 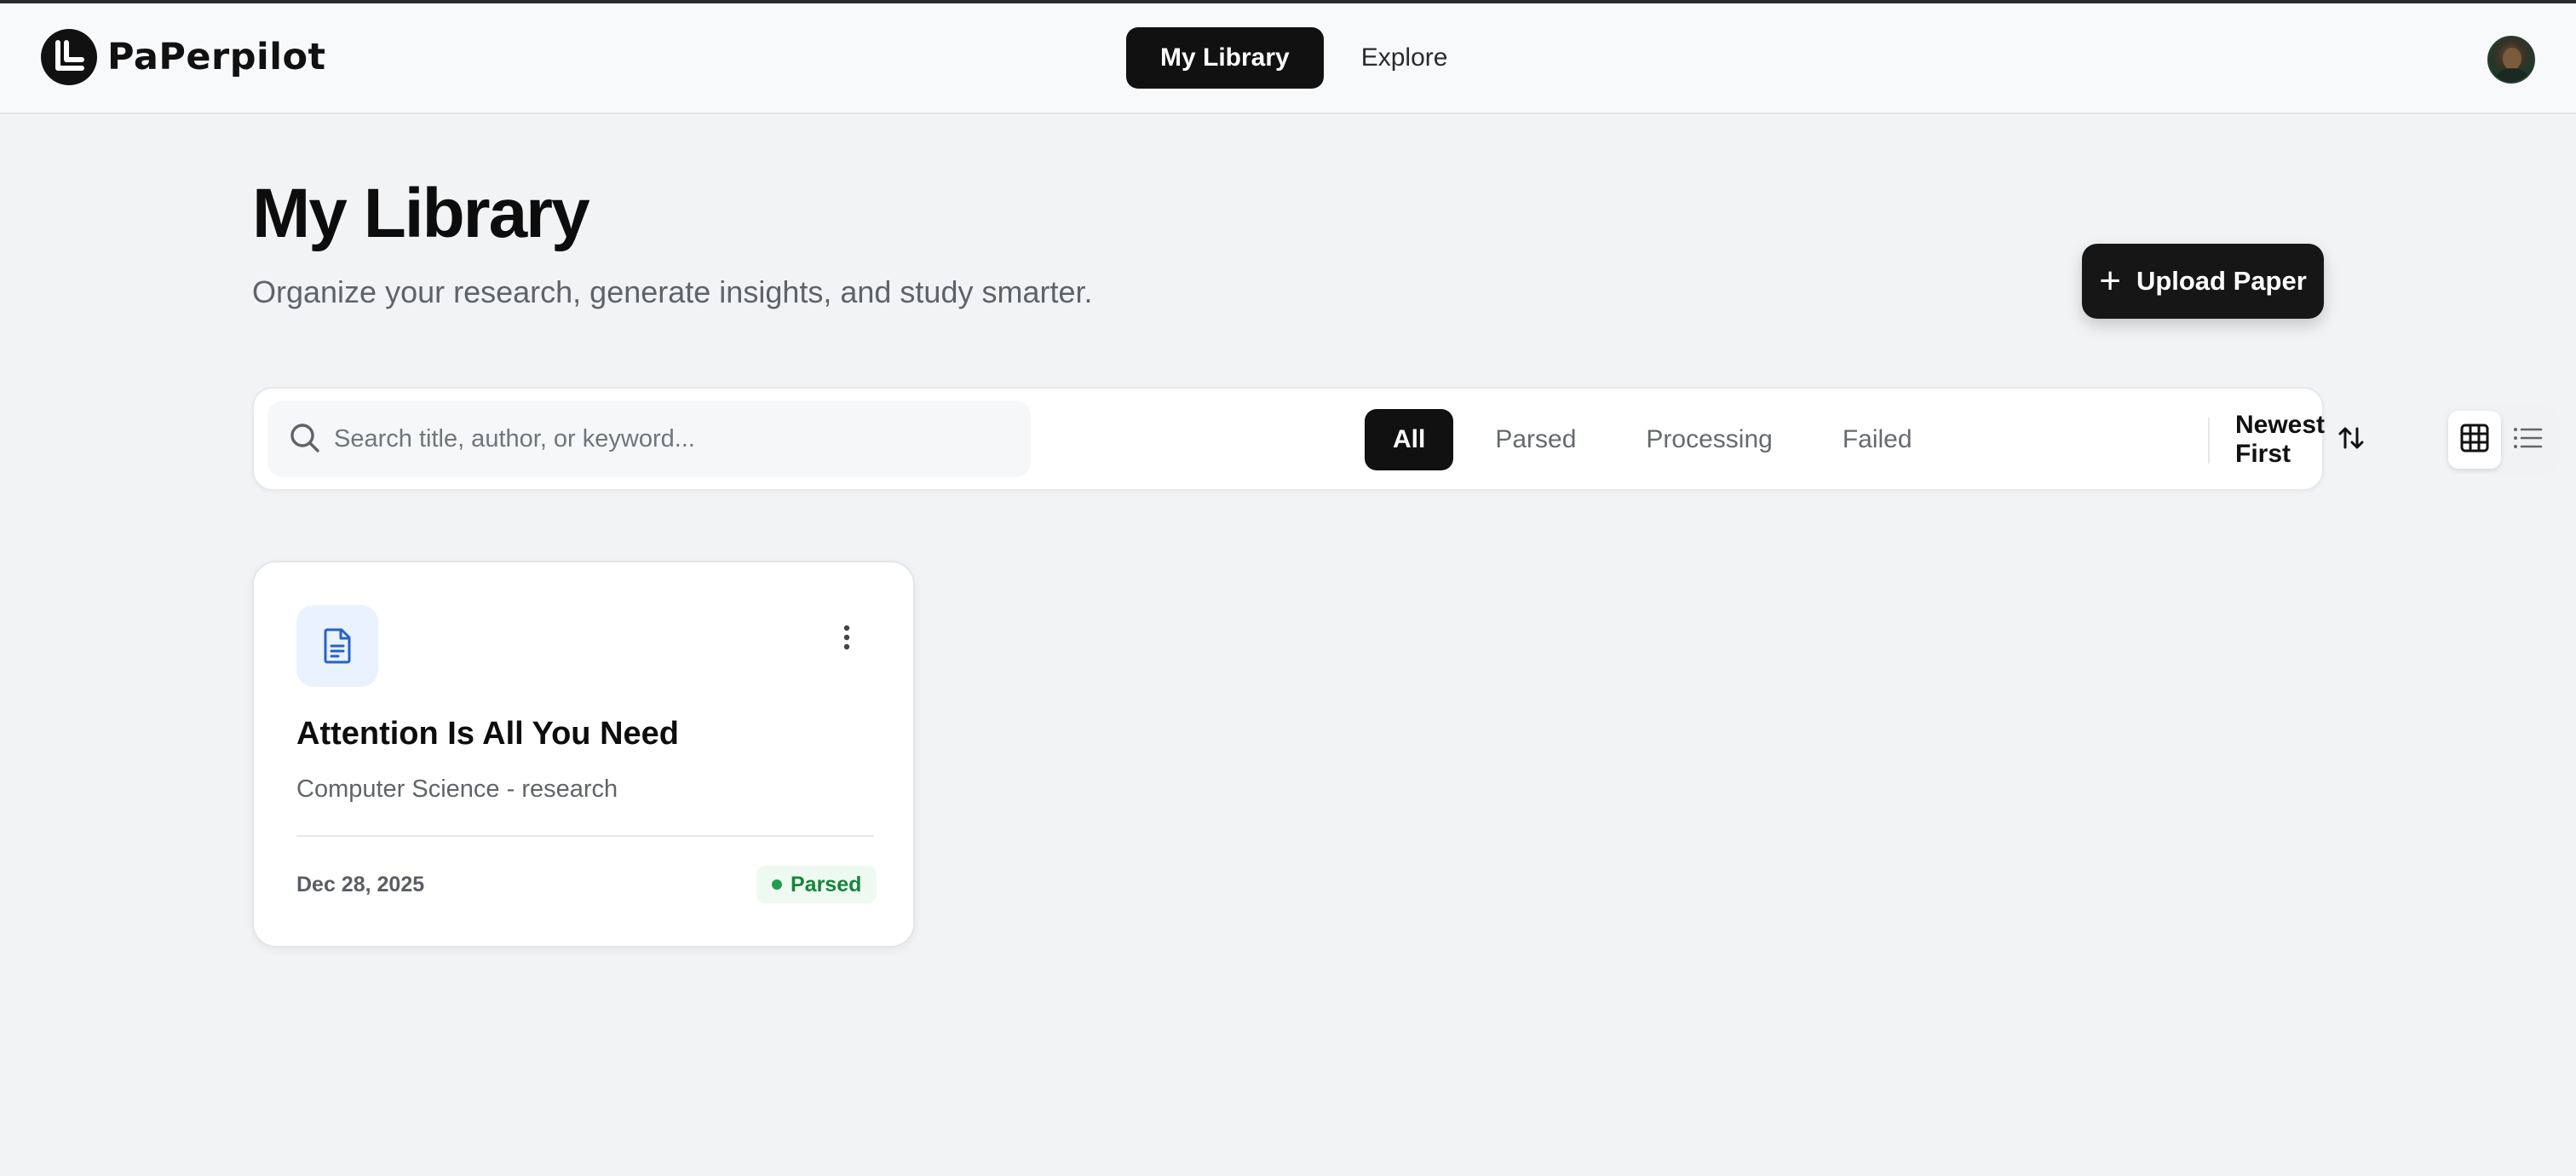 What do you see at coordinates (585, 836) in the screenshot?
I see `card-divider` at bounding box center [585, 836].